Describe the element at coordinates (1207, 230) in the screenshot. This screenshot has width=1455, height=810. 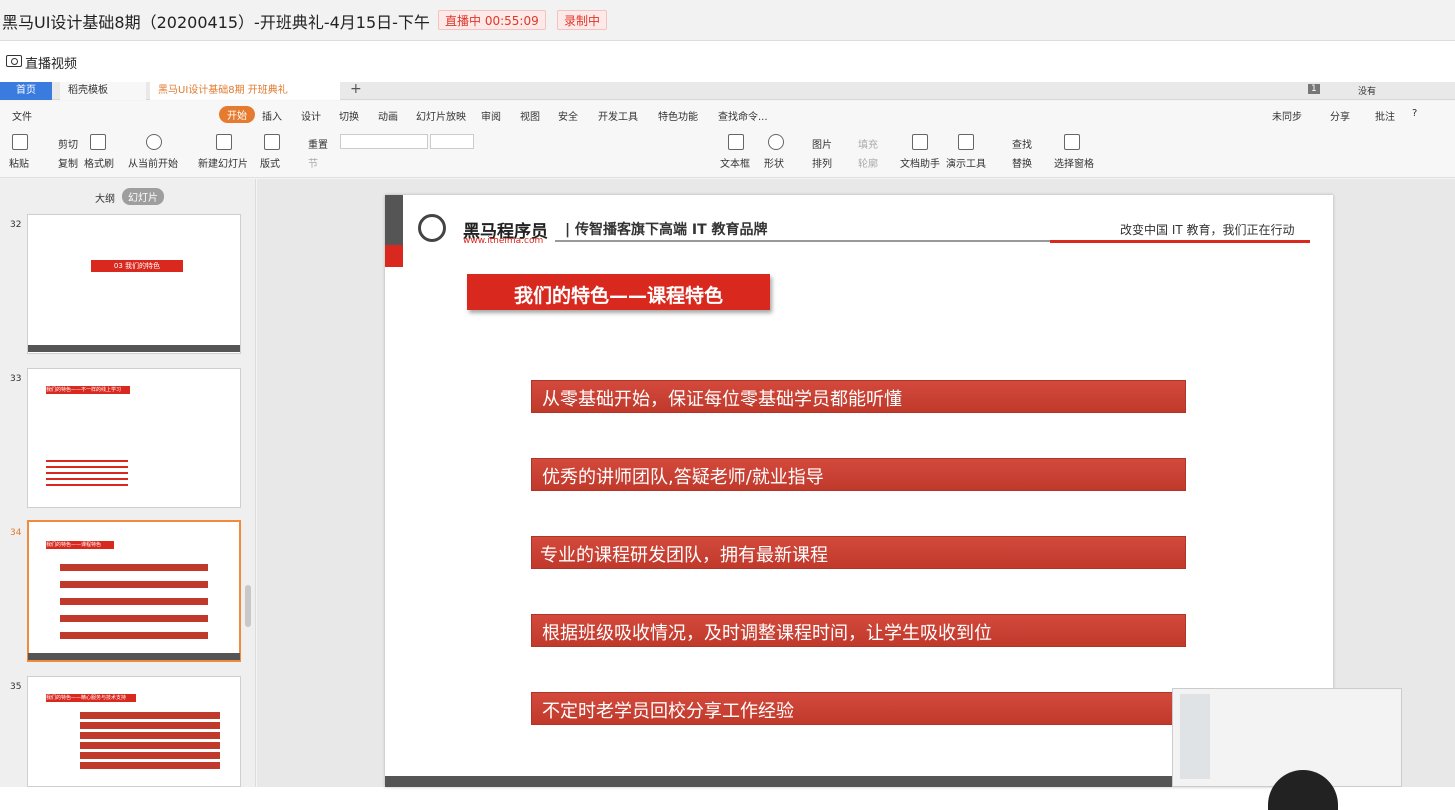
I see `brand-motto: 改变中国 IT 教育，我们正在行动` at that location.